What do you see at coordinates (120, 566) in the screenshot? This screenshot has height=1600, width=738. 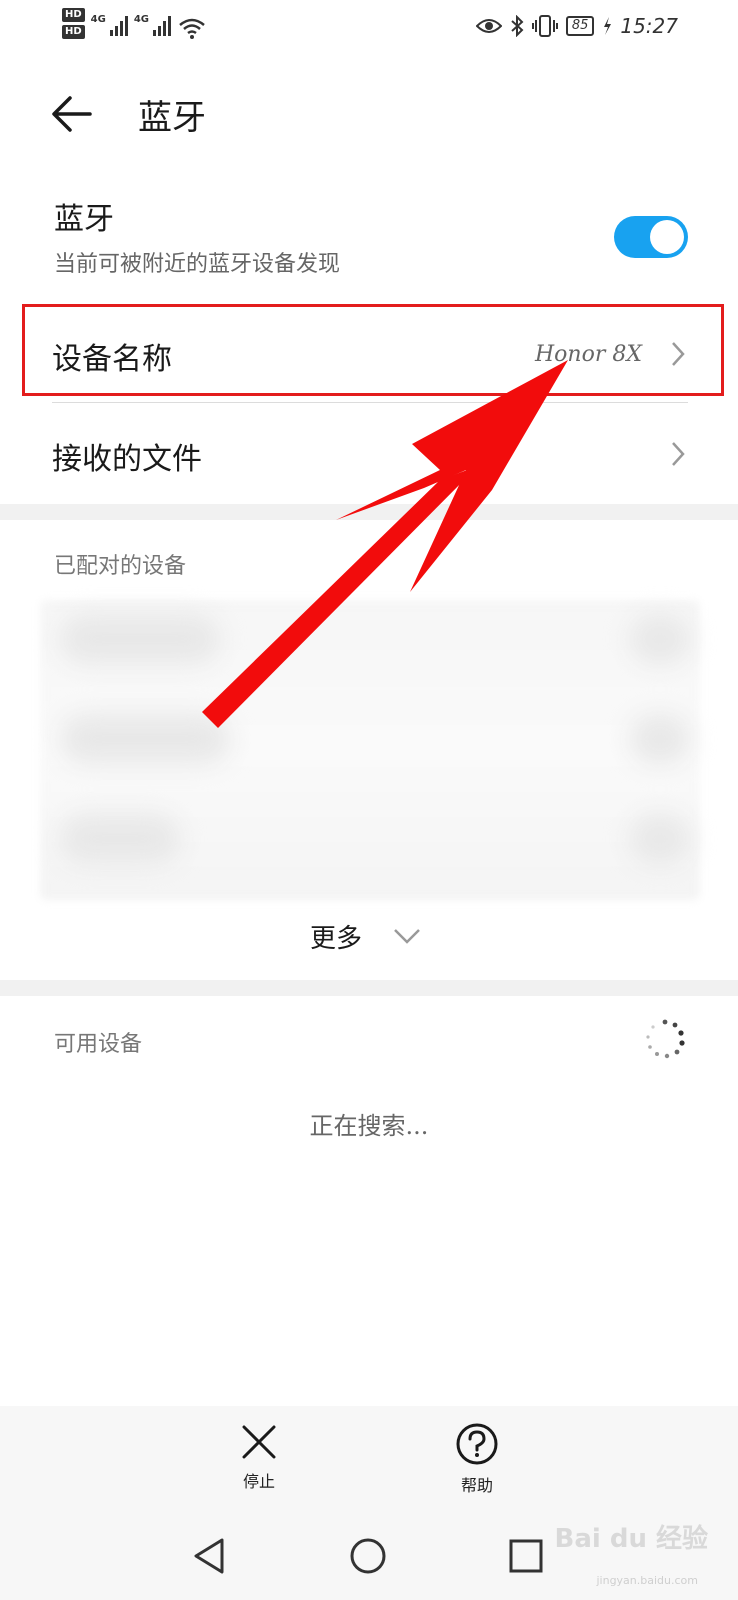 I see `paired-devices-title: 已配对的设备` at bounding box center [120, 566].